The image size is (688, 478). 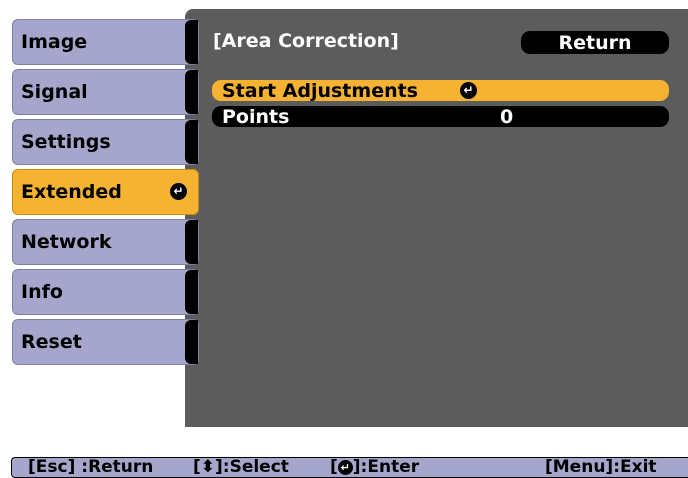 What do you see at coordinates (507, 116) in the screenshot?
I see `points-value: 0` at bounding box center [507, 116].